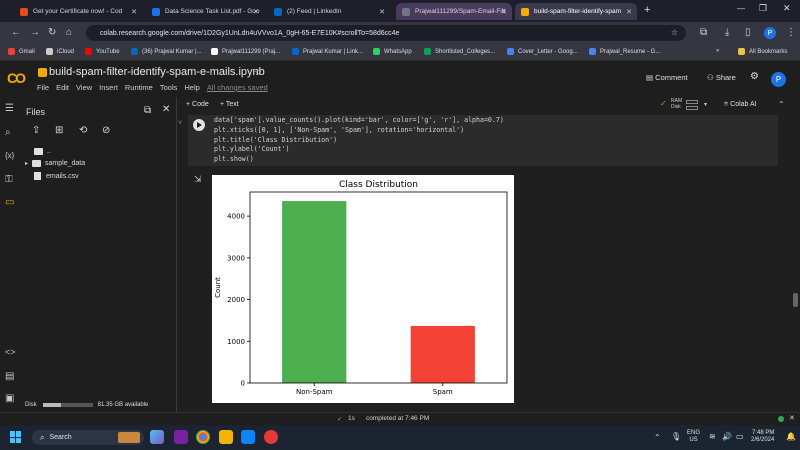 The width and height of the screenshot is (800, 450). I want to click on browser-menu-icon: ⋮, so click(791, 32).